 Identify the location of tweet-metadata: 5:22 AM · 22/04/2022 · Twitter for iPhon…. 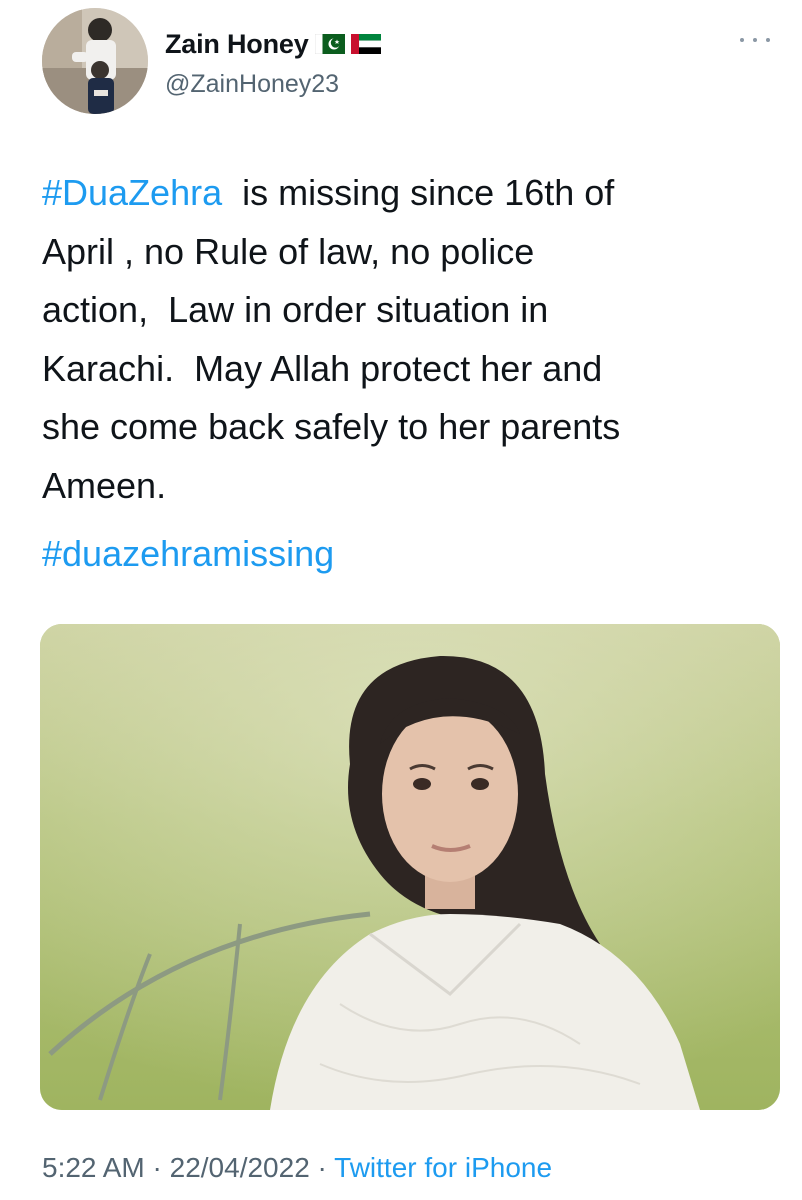
(297, 1168).